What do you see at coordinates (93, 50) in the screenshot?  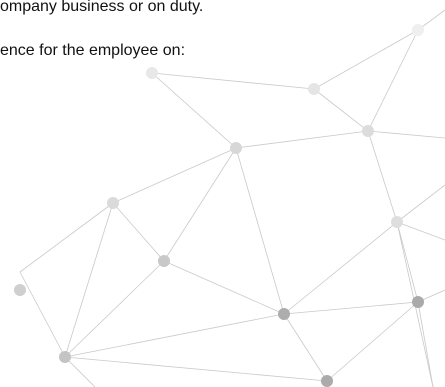 I see `document-text-line: ence for the employee on:` at bounding box center [93, 50].